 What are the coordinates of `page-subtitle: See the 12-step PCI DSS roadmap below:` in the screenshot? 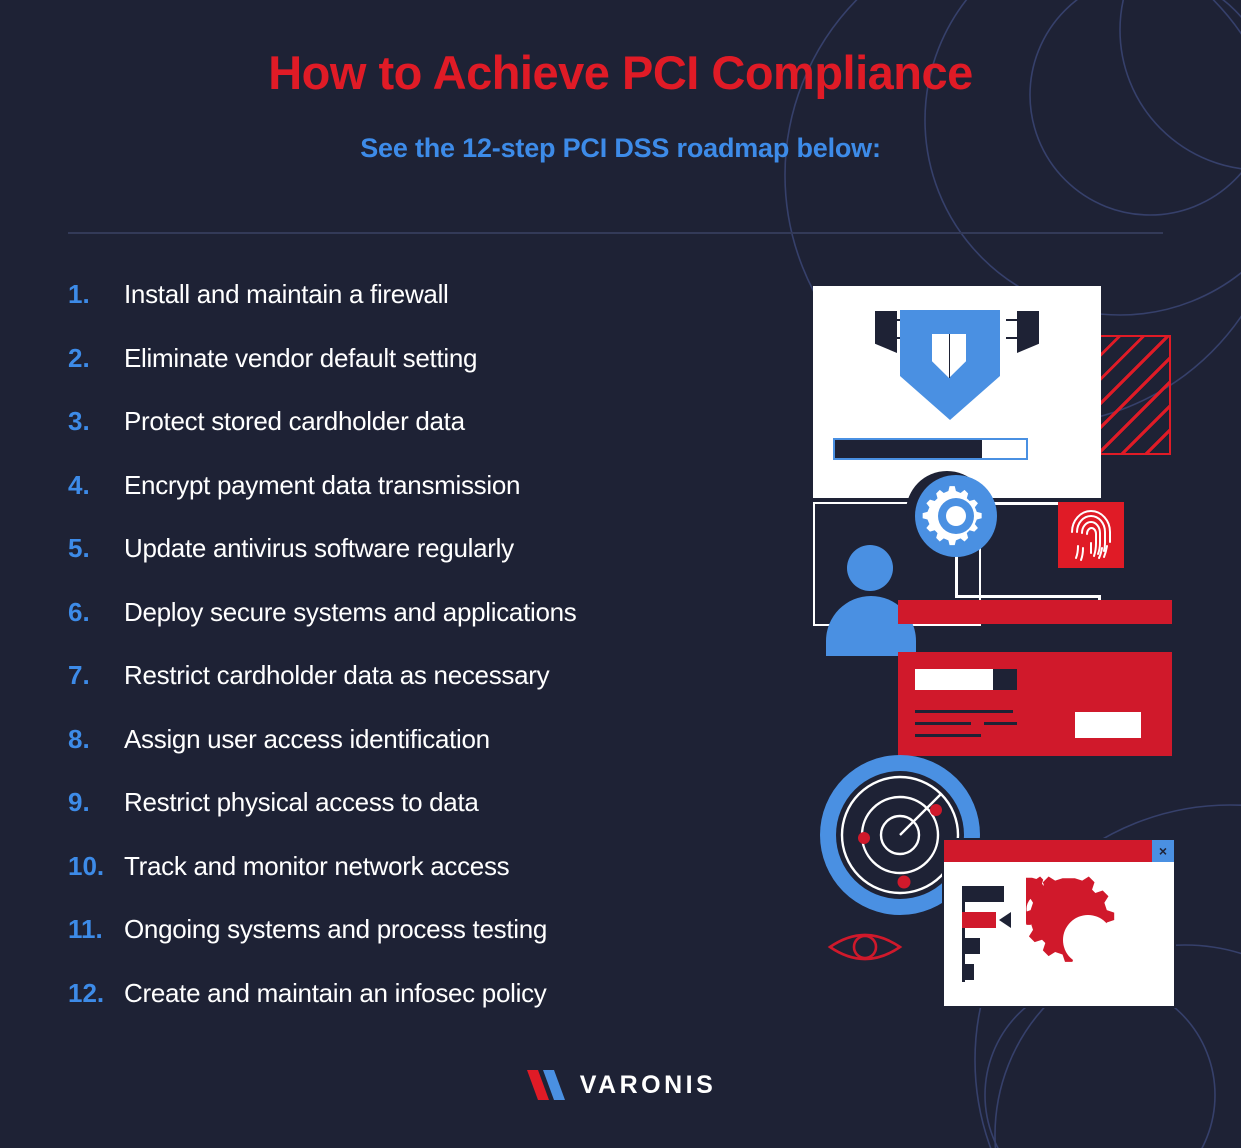 It's located at (620, 148).